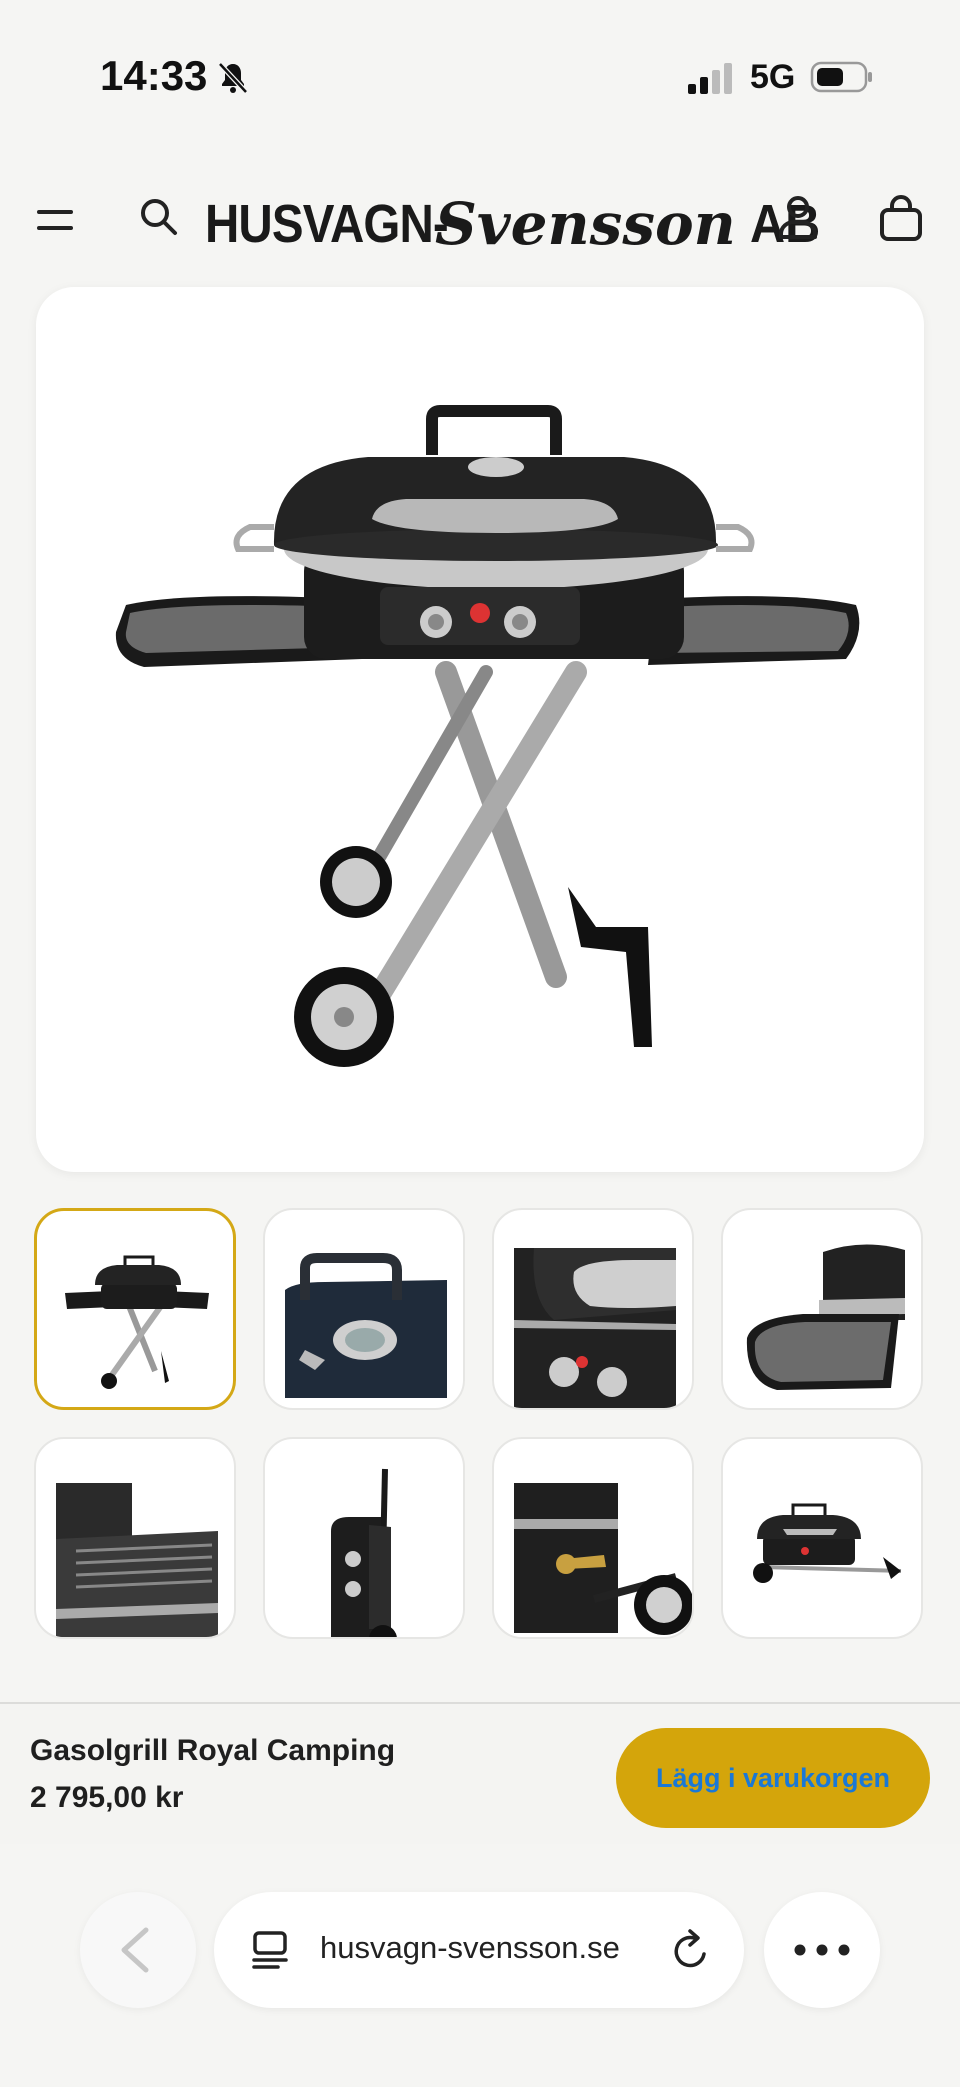 This screenshot has height=2087, width=960. I want to click on thumbnail-grill-folded-side, so click(364, 1538).